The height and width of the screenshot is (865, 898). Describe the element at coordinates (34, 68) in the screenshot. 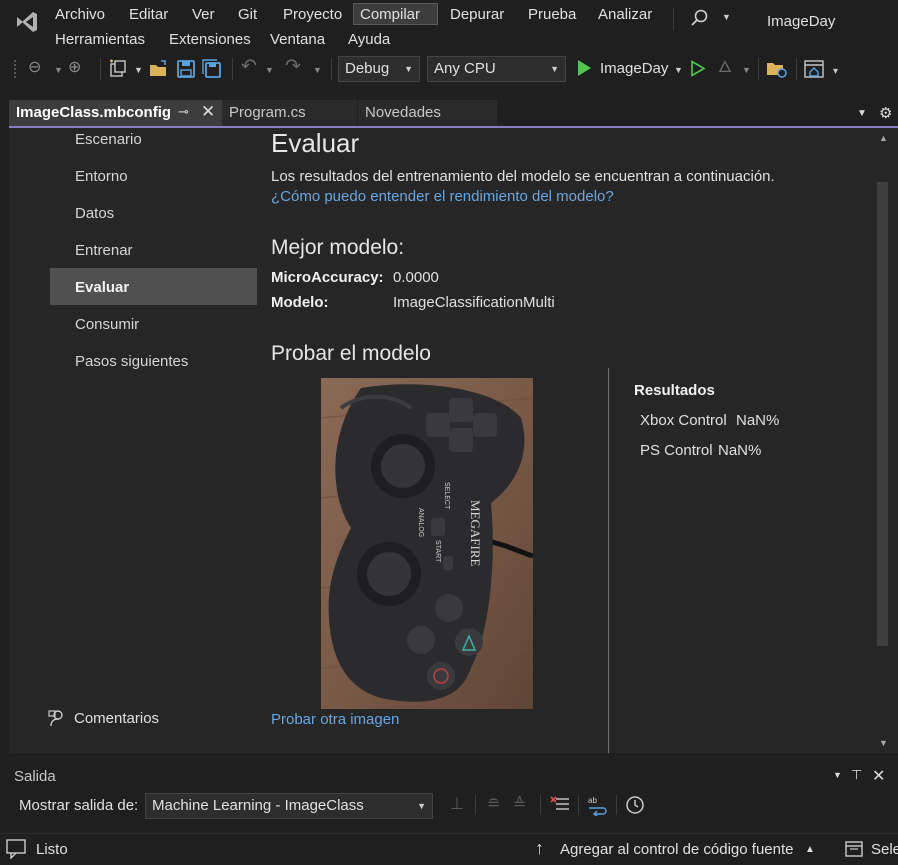

I see `navigate-back-icon: ⊖` at that location.